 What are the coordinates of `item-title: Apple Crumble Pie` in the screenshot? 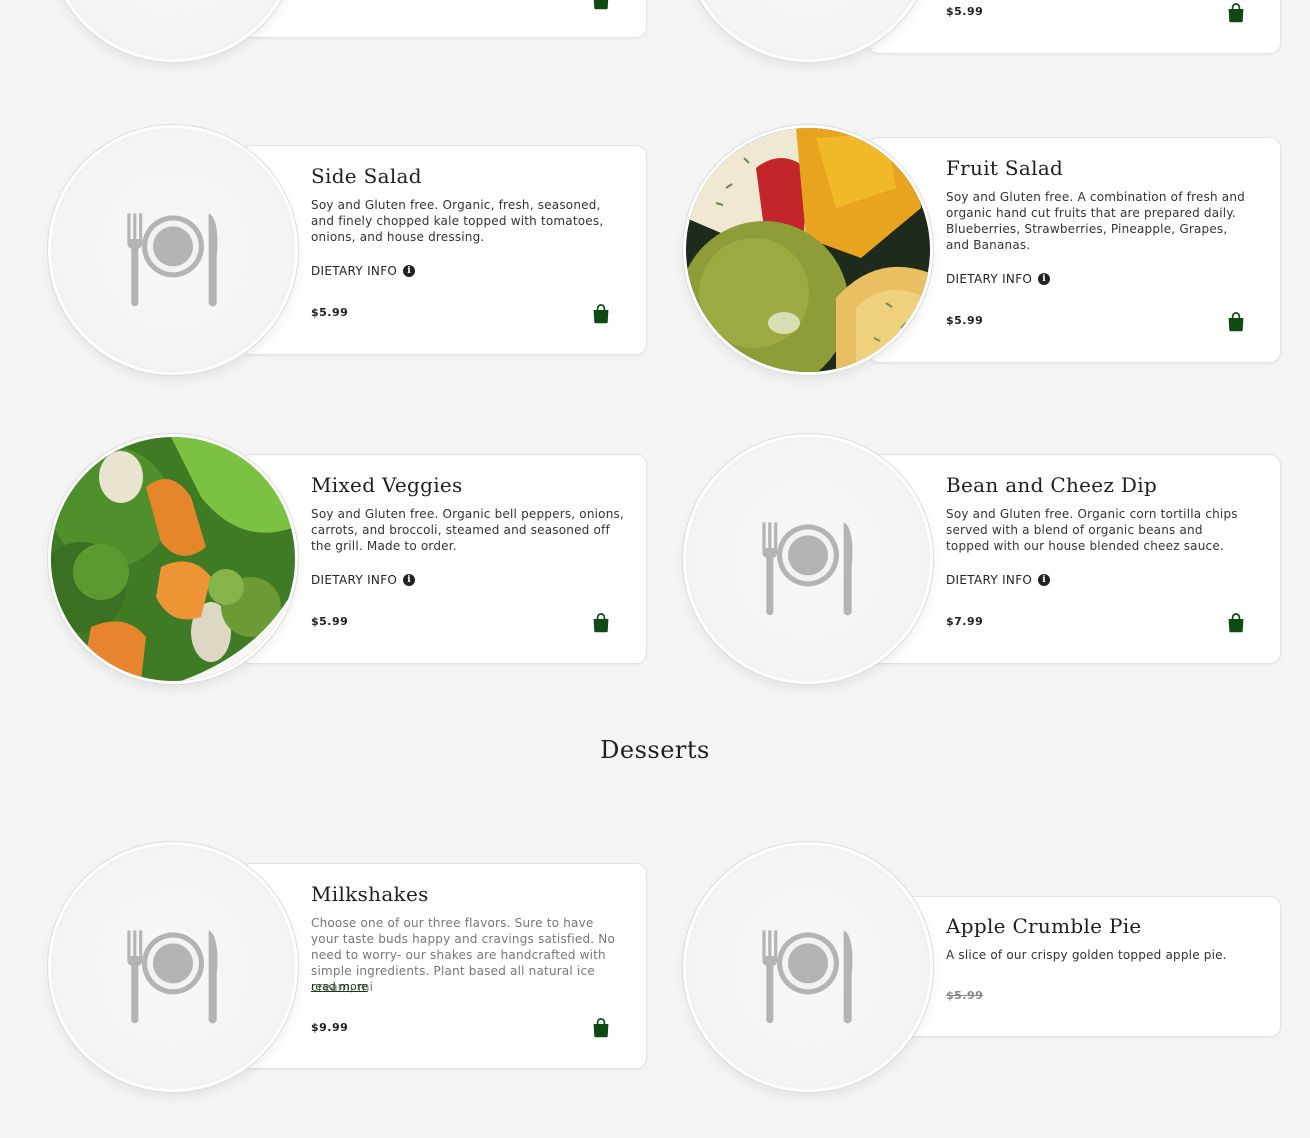 It's located at (1044, 926).